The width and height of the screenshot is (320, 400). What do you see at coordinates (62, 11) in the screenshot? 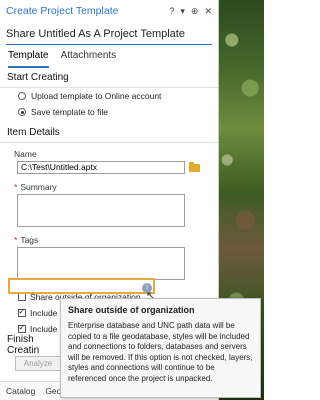
I see `pane-title: Create Project Template` at bounding box center [62, 11].